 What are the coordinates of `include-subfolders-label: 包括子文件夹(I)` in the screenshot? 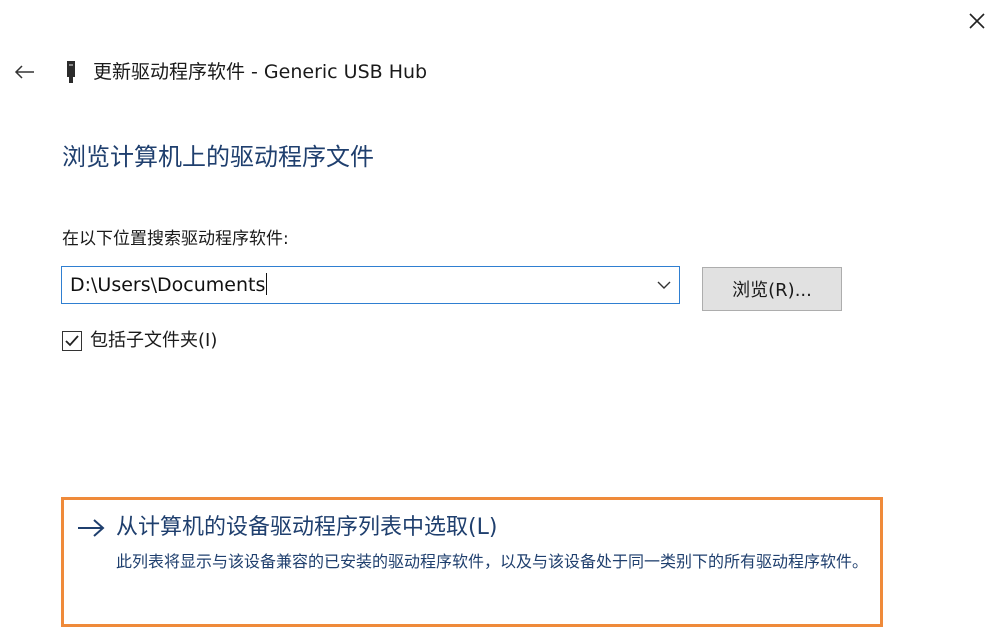 It's located at (153, 341).